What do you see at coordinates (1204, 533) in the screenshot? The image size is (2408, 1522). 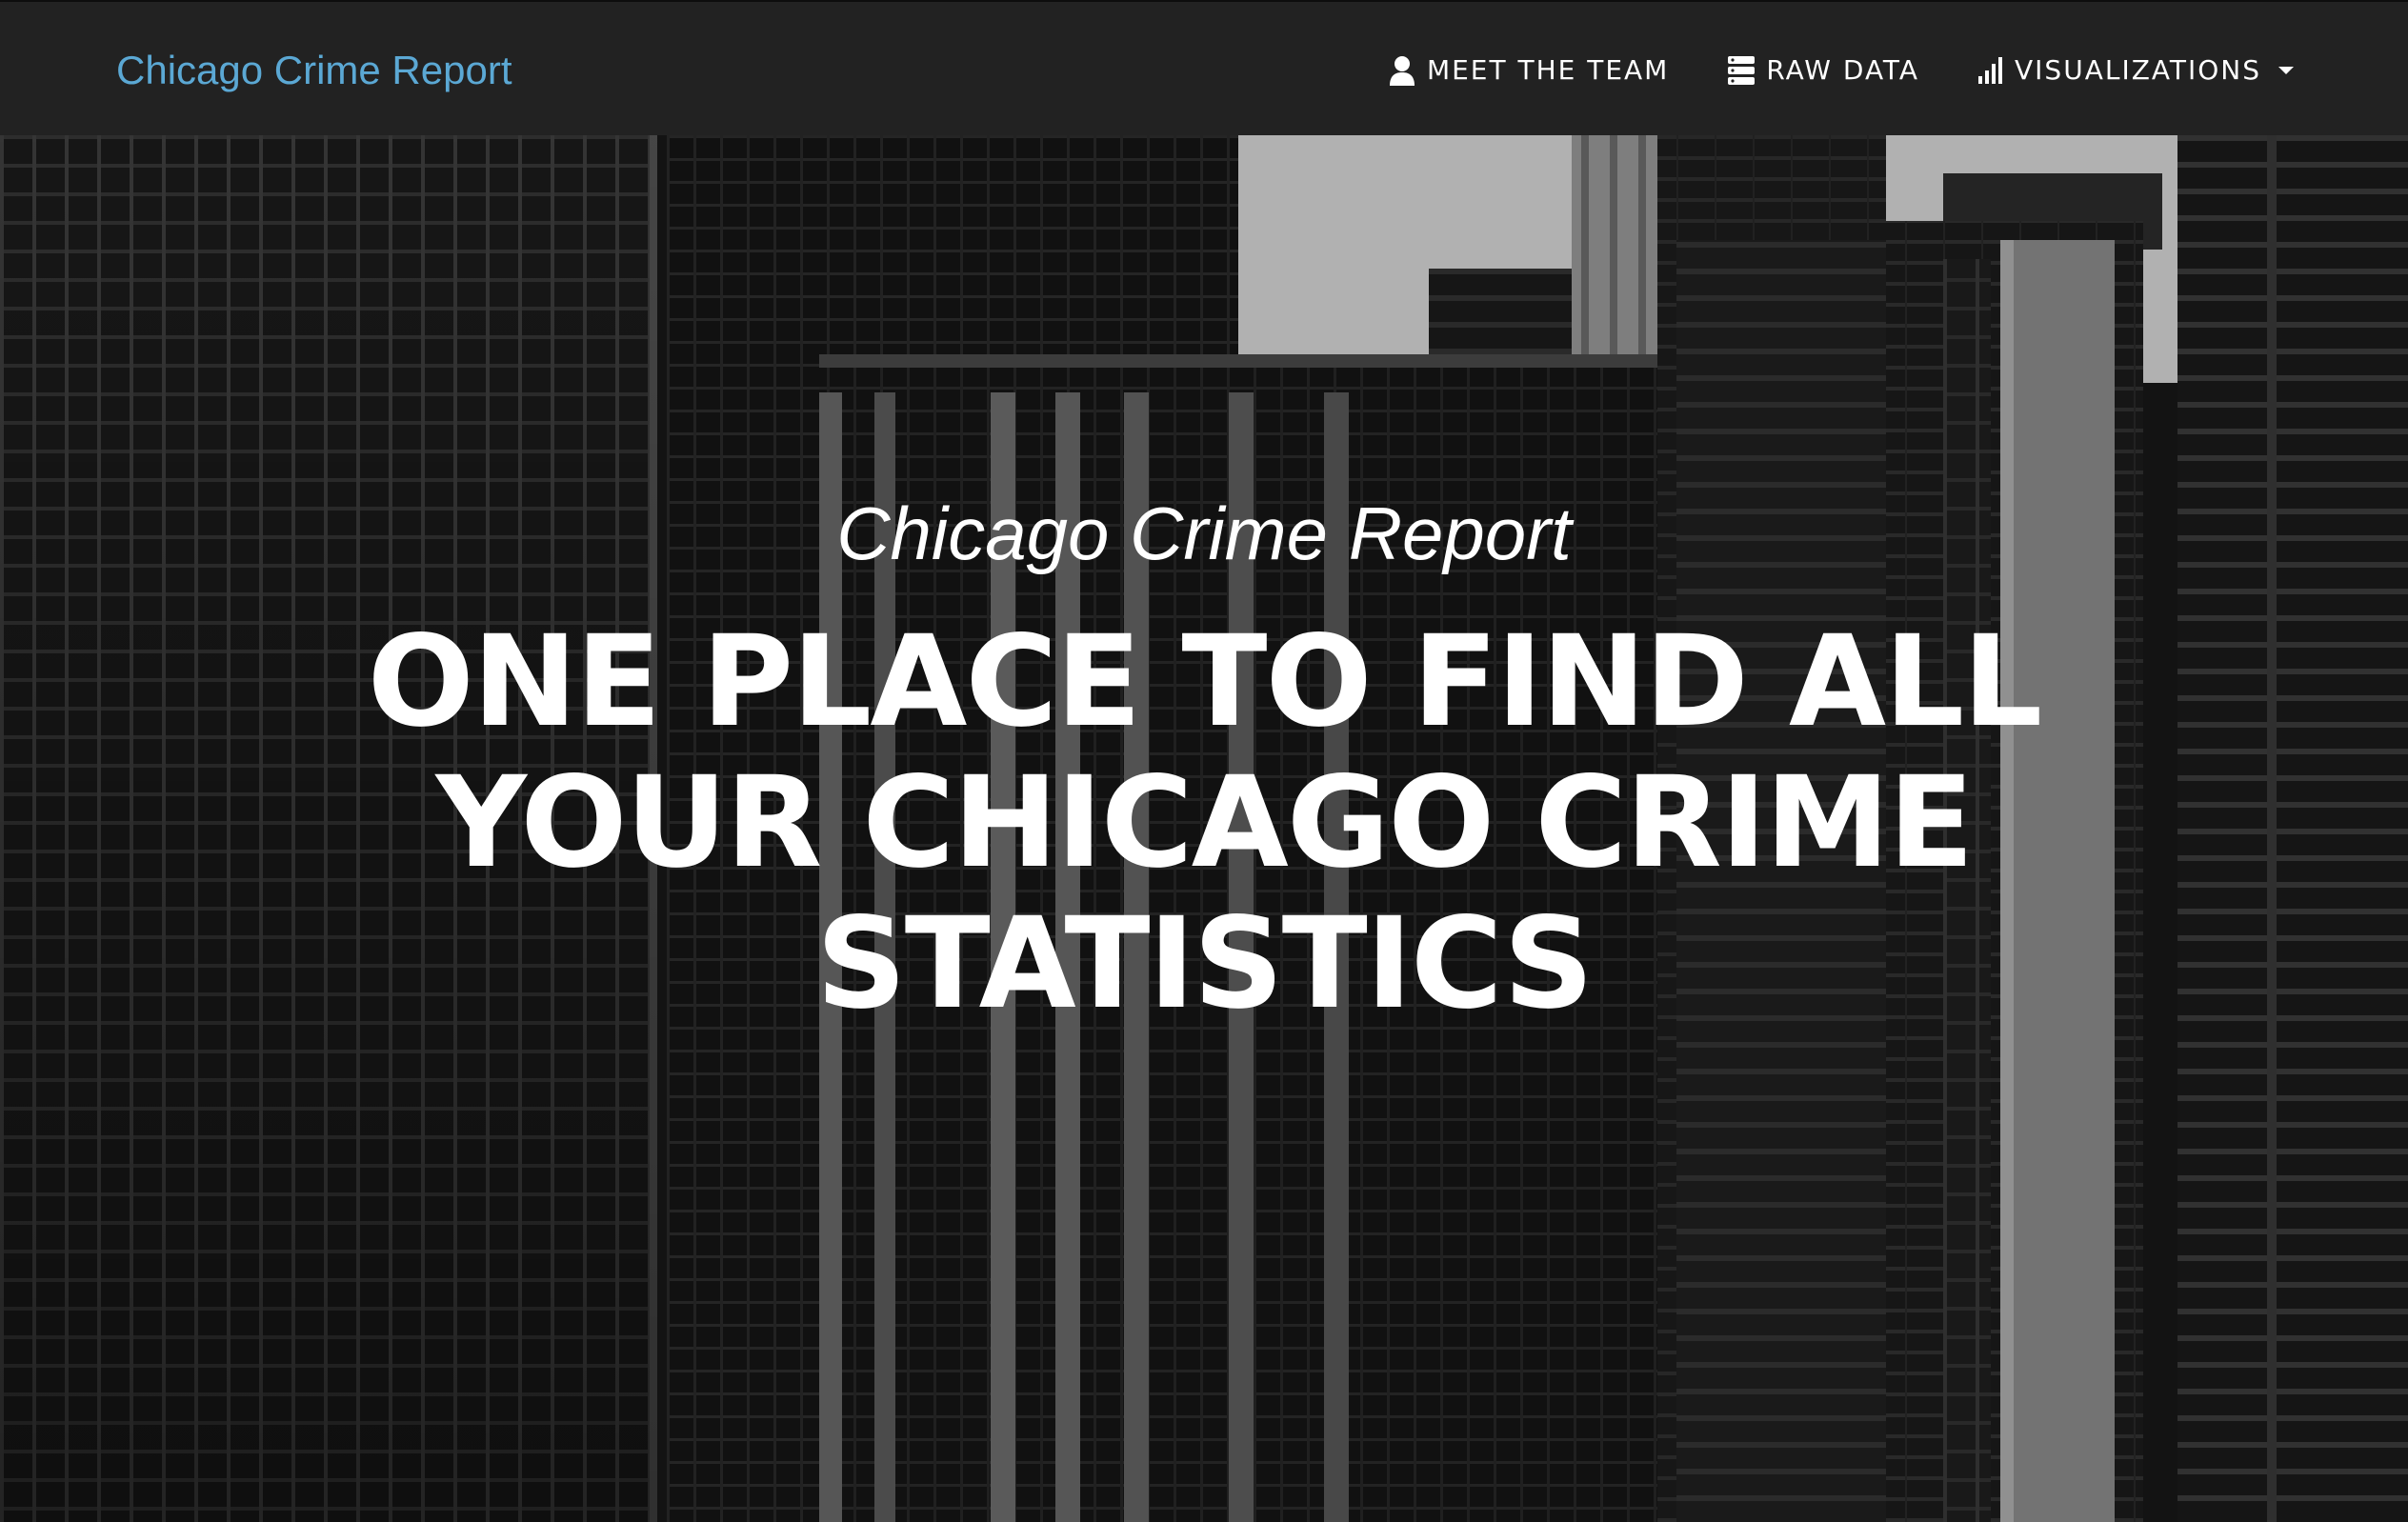 I see `hero-subtitle: Chicago Crime Report` at bounding box center [1204, 533].